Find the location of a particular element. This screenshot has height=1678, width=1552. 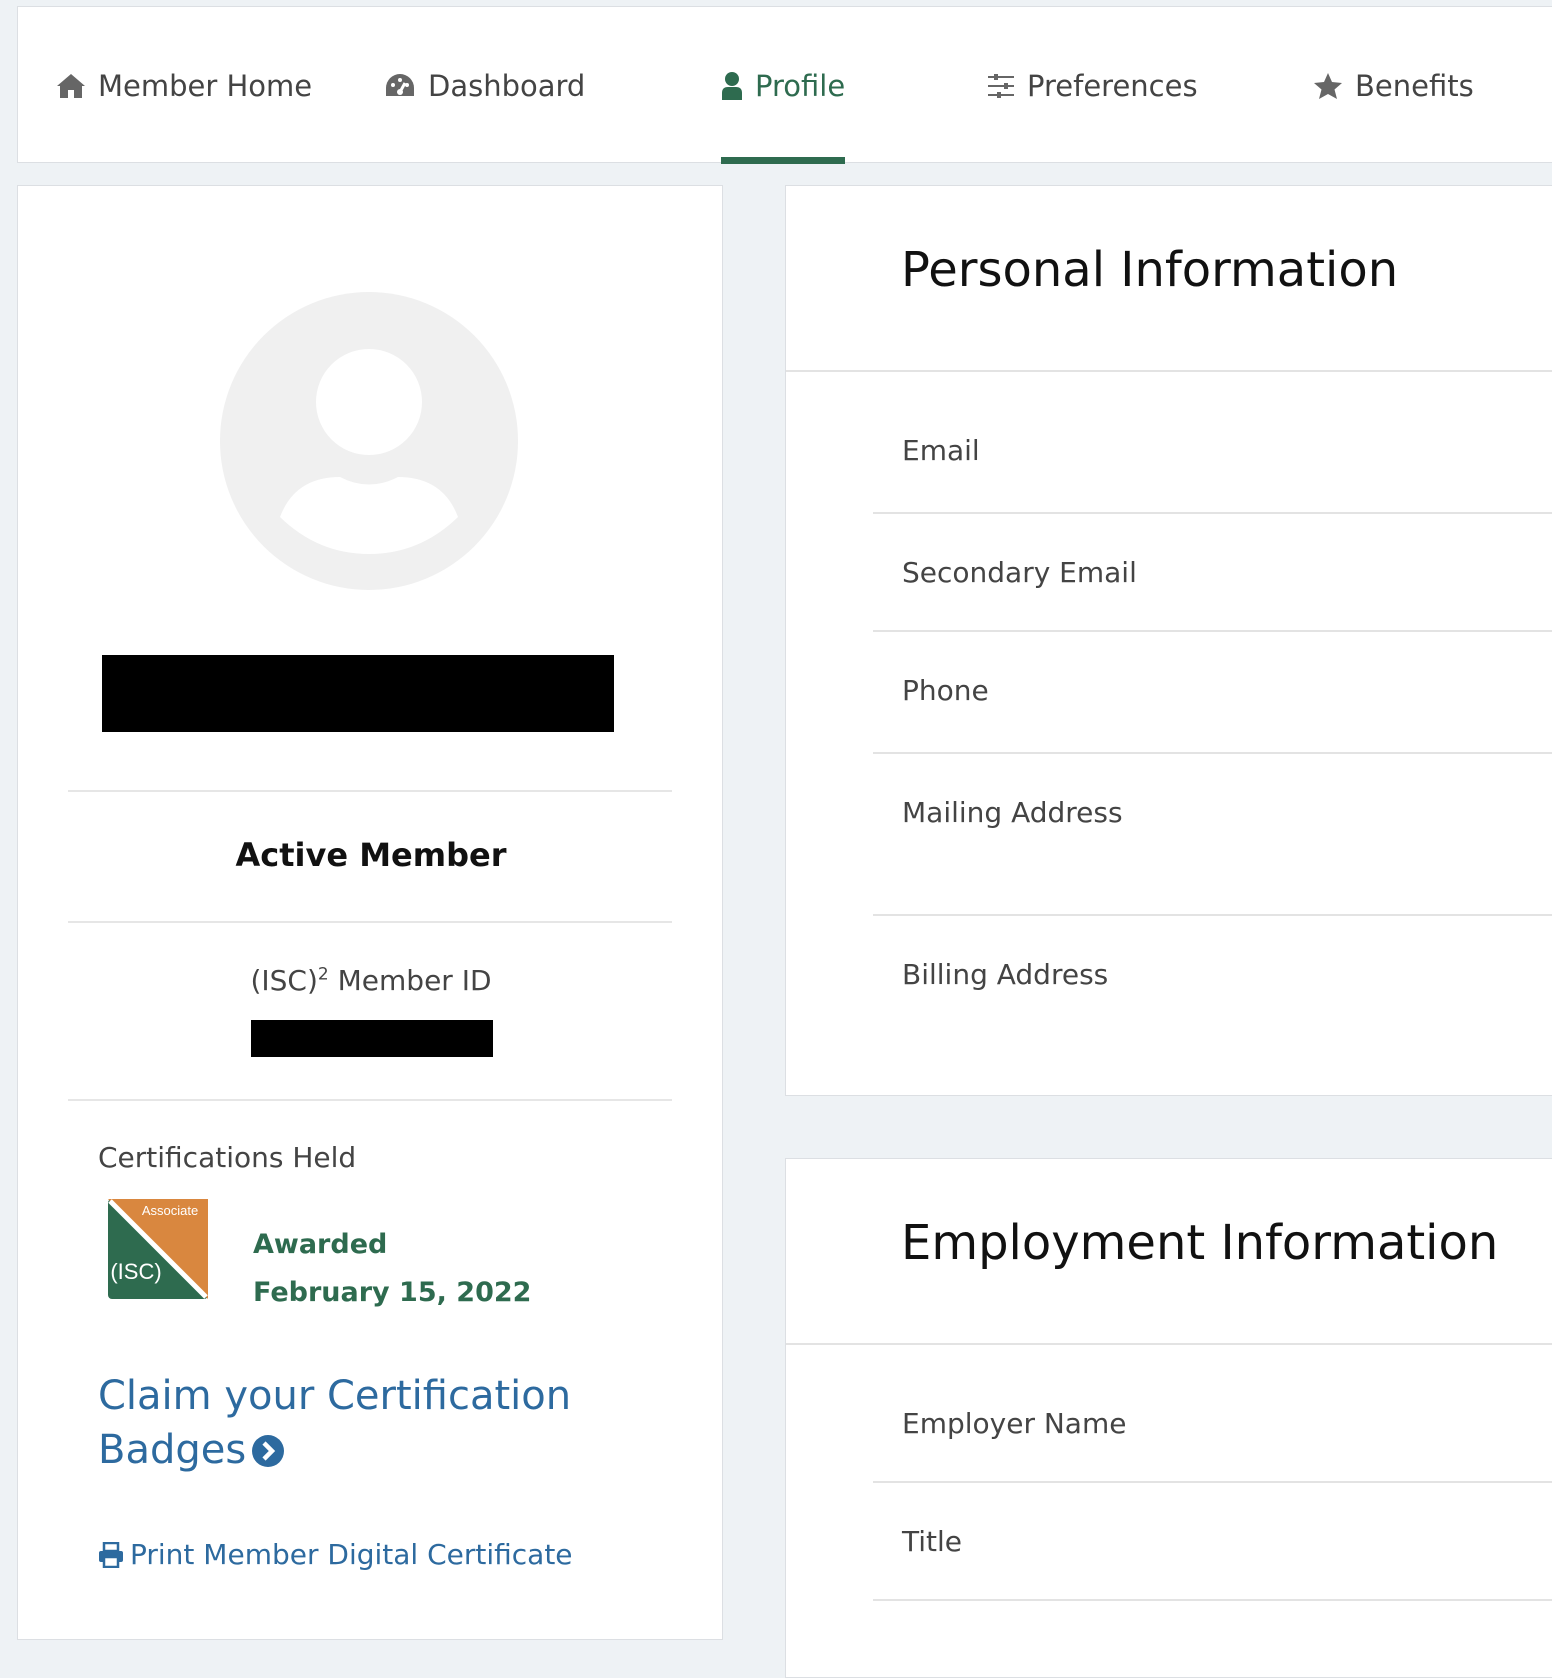

field-employer-name: Employer Name is located at coordinates (1014, 1423).